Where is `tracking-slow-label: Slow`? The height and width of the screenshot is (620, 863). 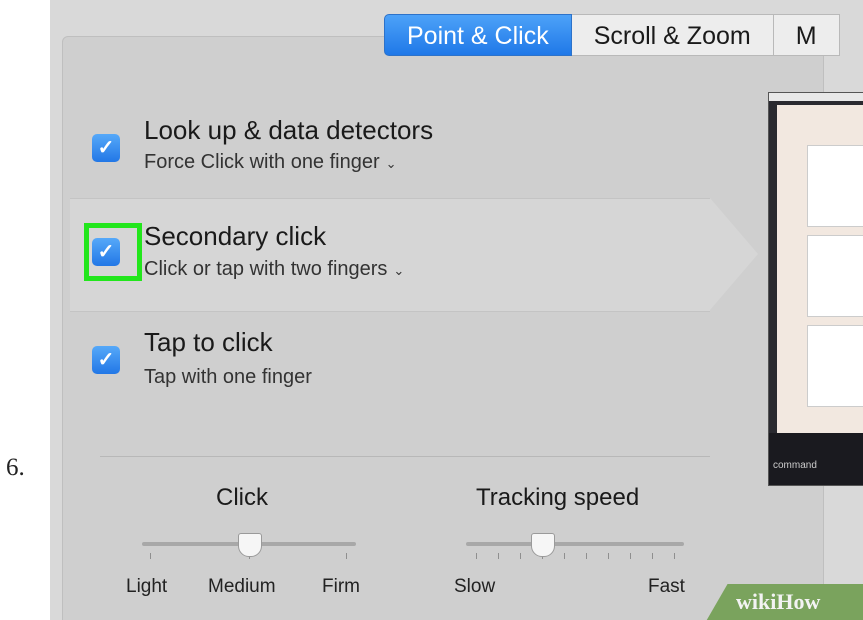
tracking-slow-label: Slow is located at coordinates (475, 586).